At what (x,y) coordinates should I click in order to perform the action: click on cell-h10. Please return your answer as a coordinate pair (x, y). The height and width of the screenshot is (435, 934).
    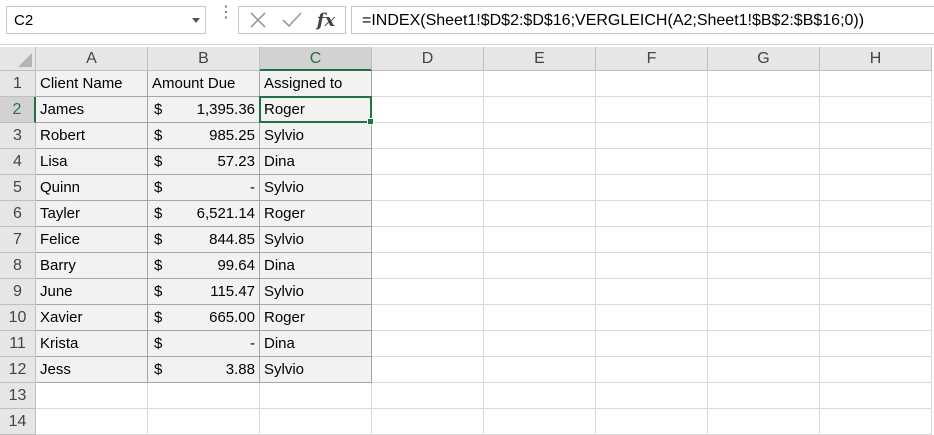
    Looking at the image, I should click on (876, 318).